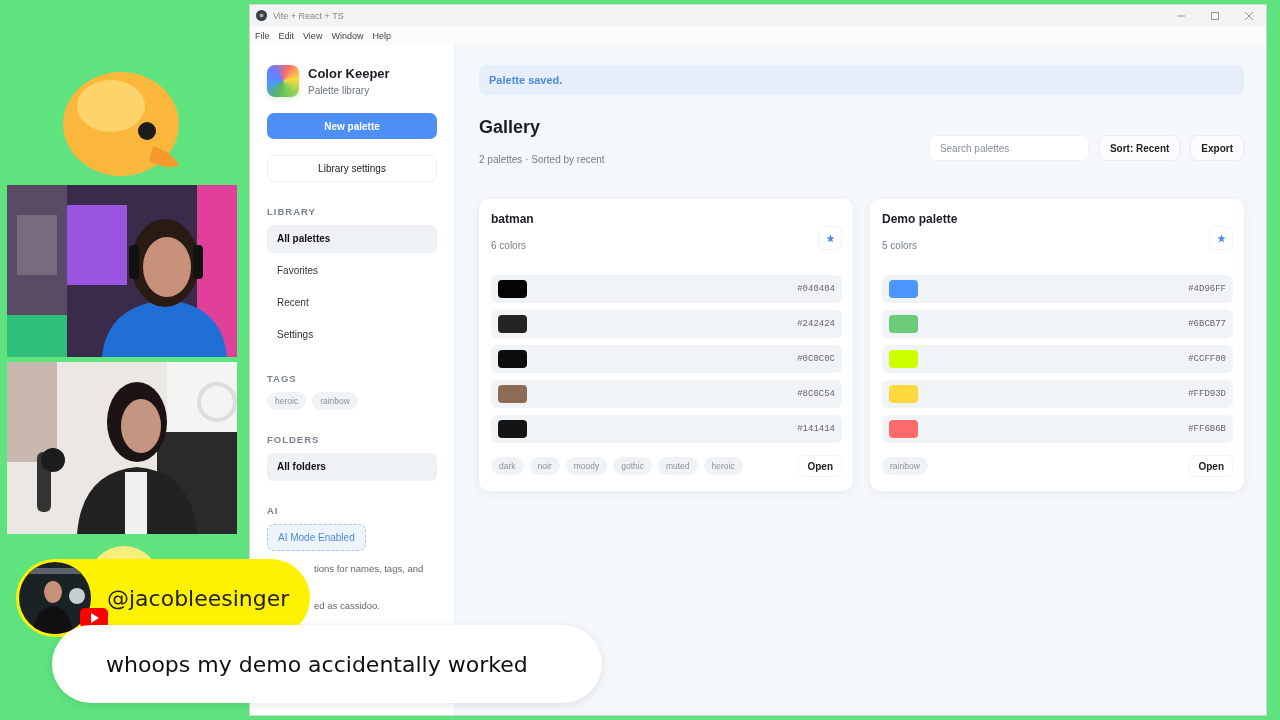 The height and width of the screenshot is (720, 1280). What do you see at coordinates (352, 335) in the screenshot?
I see `nav-item: Settings` at bounding box center [352, 335].